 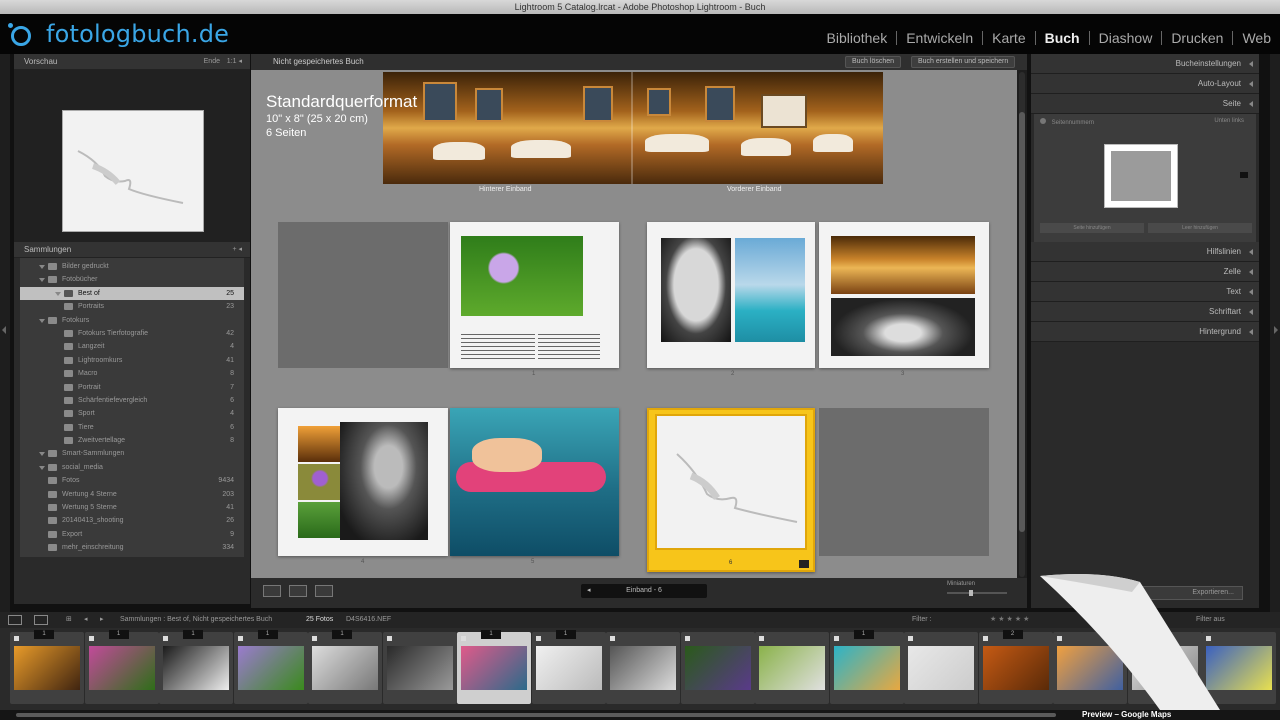 I want to click on collection-item: Wertung 5 Sterne 41, so click(x=132, y=507).